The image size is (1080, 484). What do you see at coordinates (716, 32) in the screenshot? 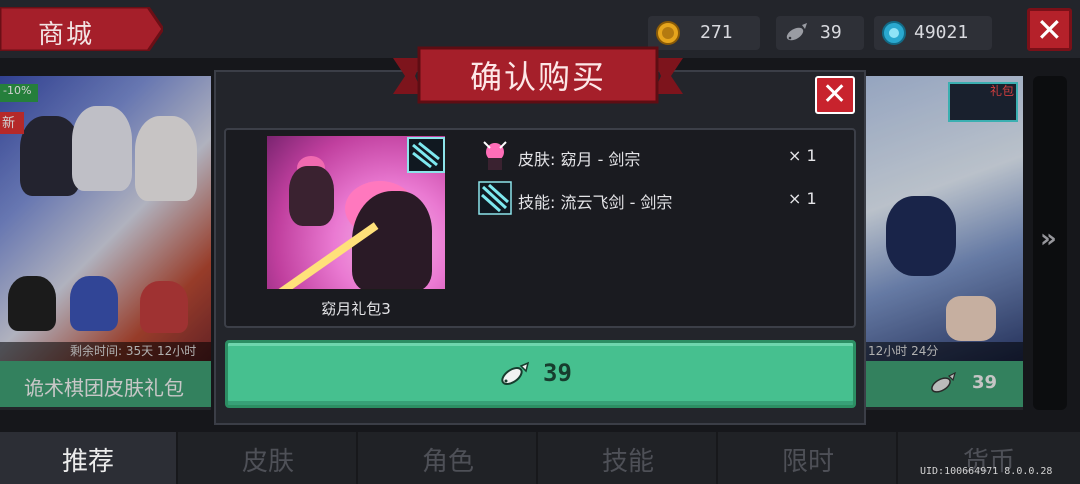
I see `gold-amount: 271` at bounding box center [716, 32].